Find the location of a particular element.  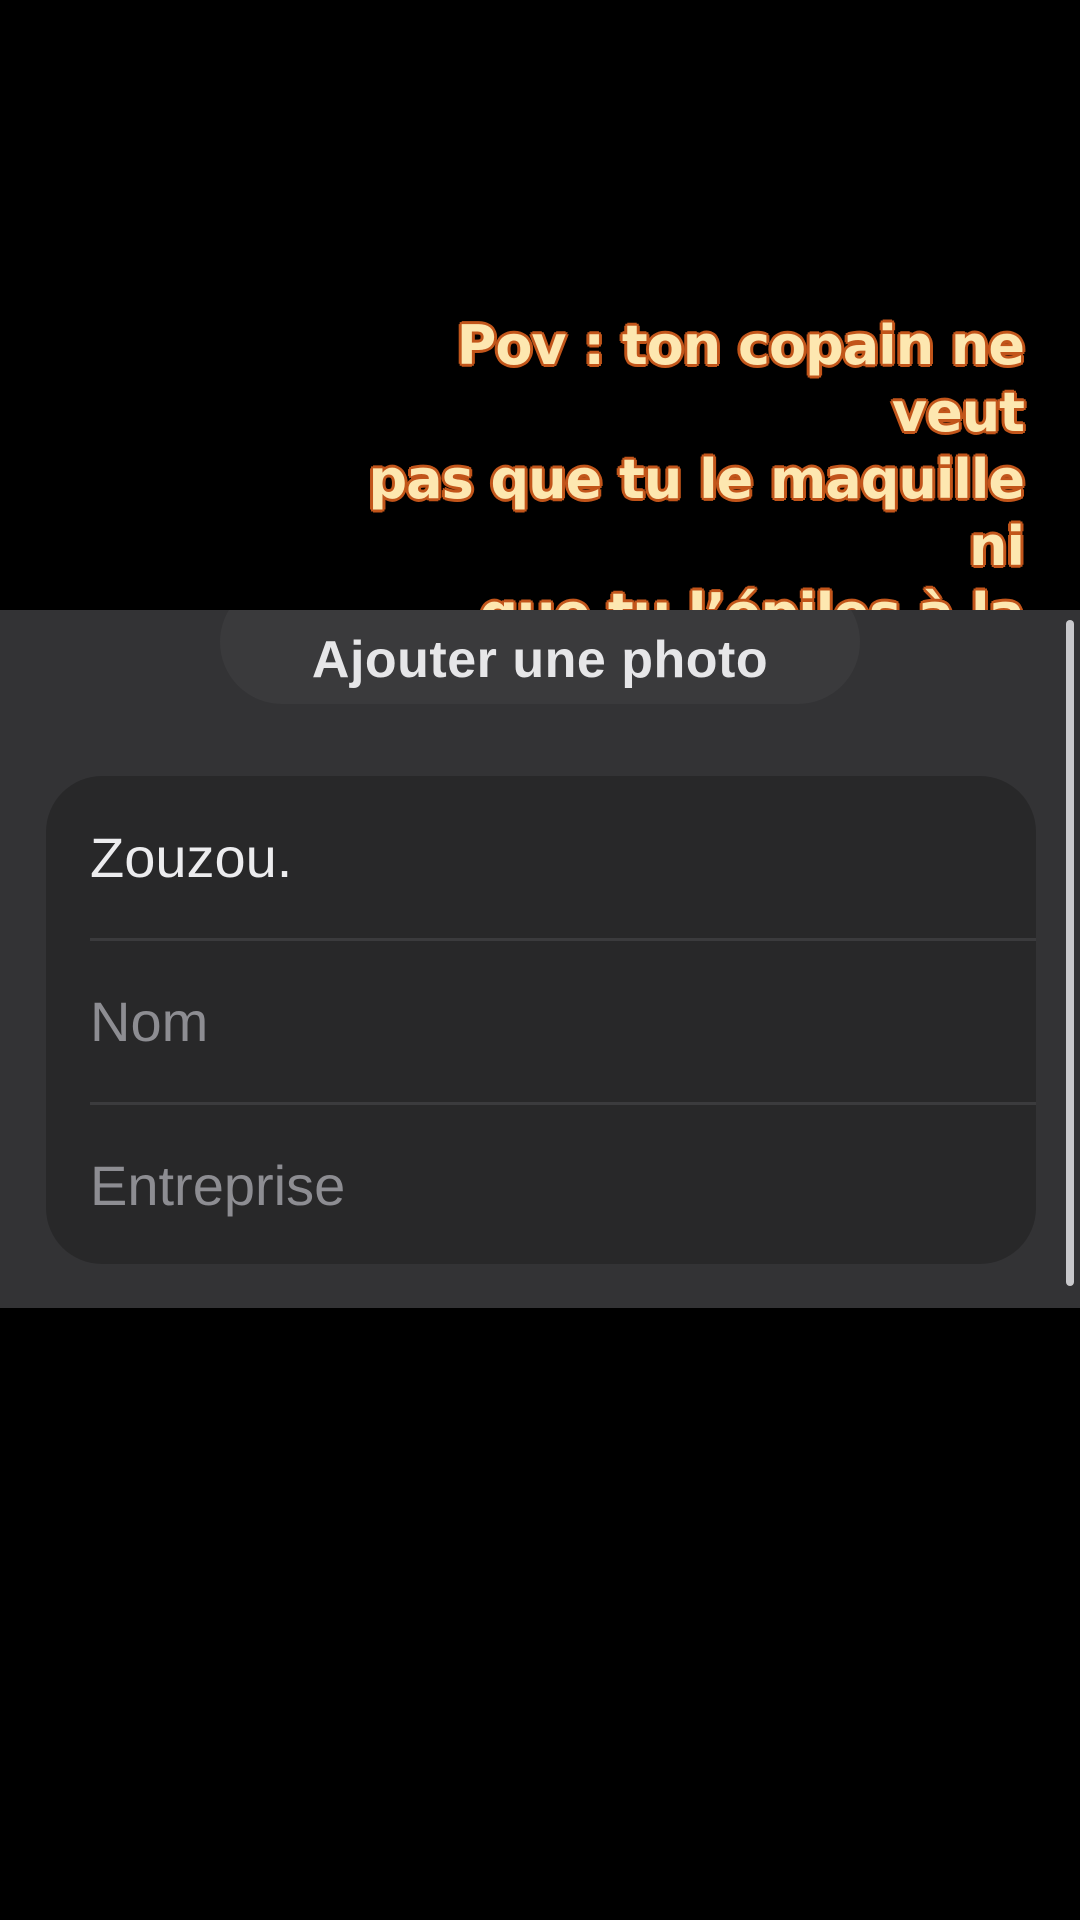

company-field: Entreprise is located at coordinates (563, 1184).